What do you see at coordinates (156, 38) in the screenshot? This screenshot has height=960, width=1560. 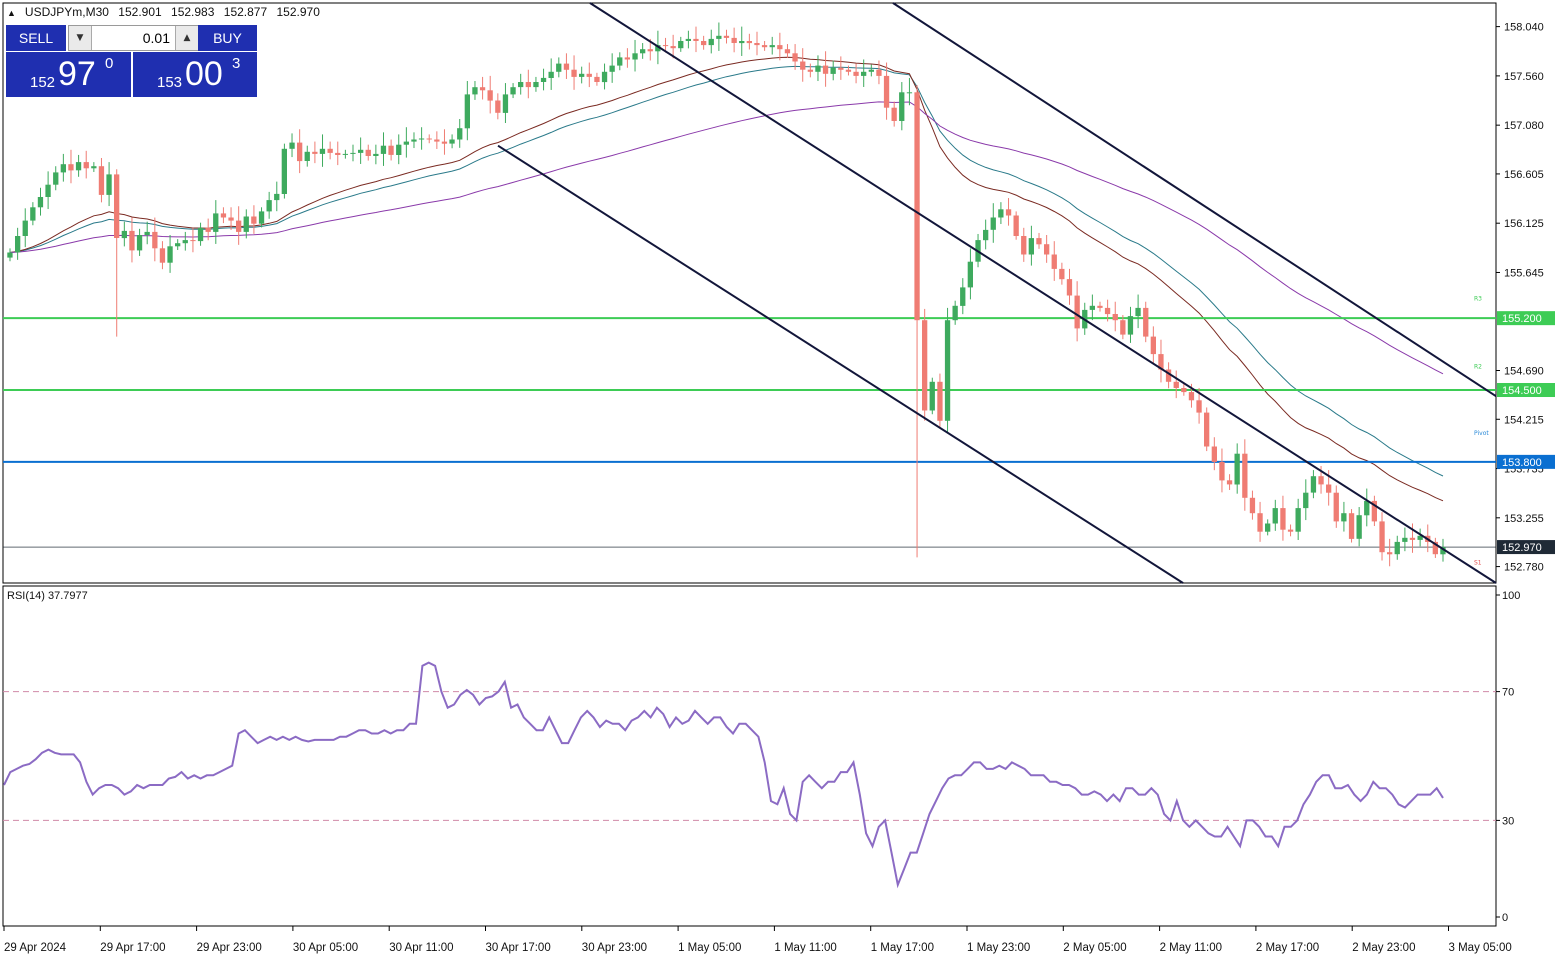 I see `lot-size-value: 0.01` at bounding box center [156, 38].